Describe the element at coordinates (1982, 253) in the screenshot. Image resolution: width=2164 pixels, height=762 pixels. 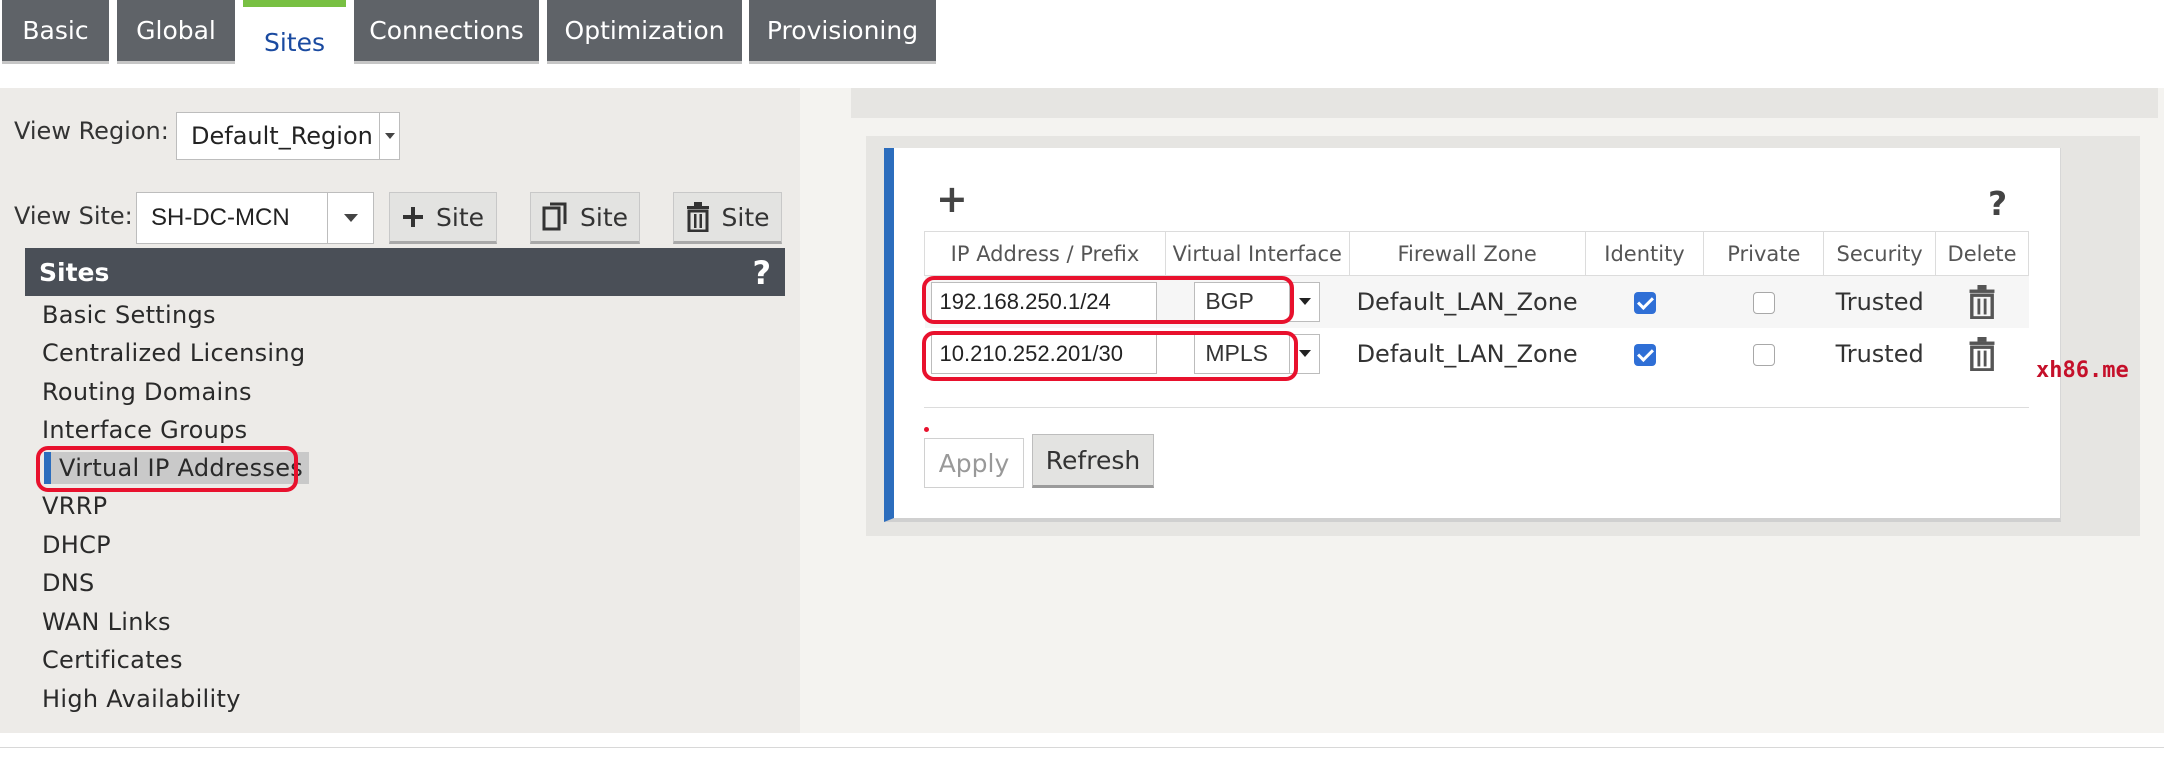
I see `column-header-delete: Delete` at that location.